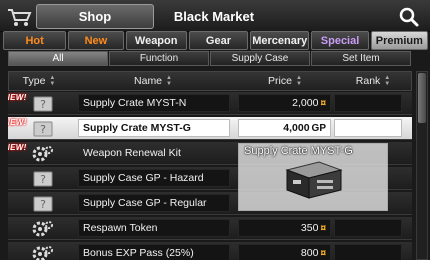 The height and width of the screenshot is (260, 430). I want to click on column-rank-label: Rank, so click(368, 81).